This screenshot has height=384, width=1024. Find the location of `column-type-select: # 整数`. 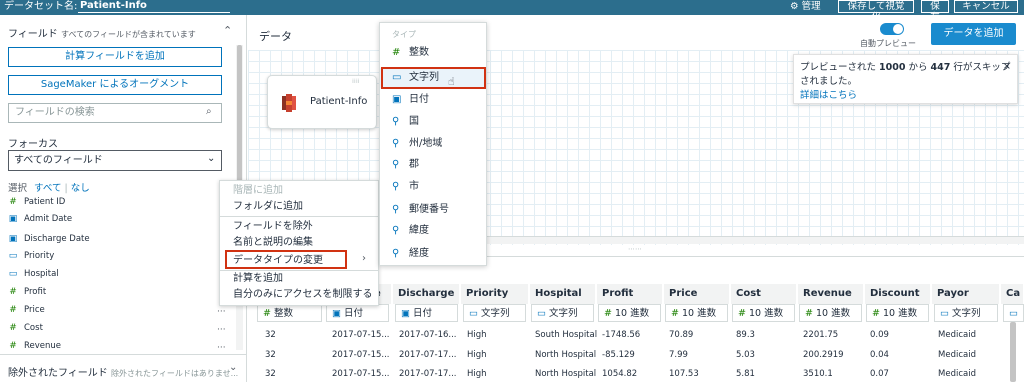

column-type-select: # 整数 is located at coordinates (289, 313).